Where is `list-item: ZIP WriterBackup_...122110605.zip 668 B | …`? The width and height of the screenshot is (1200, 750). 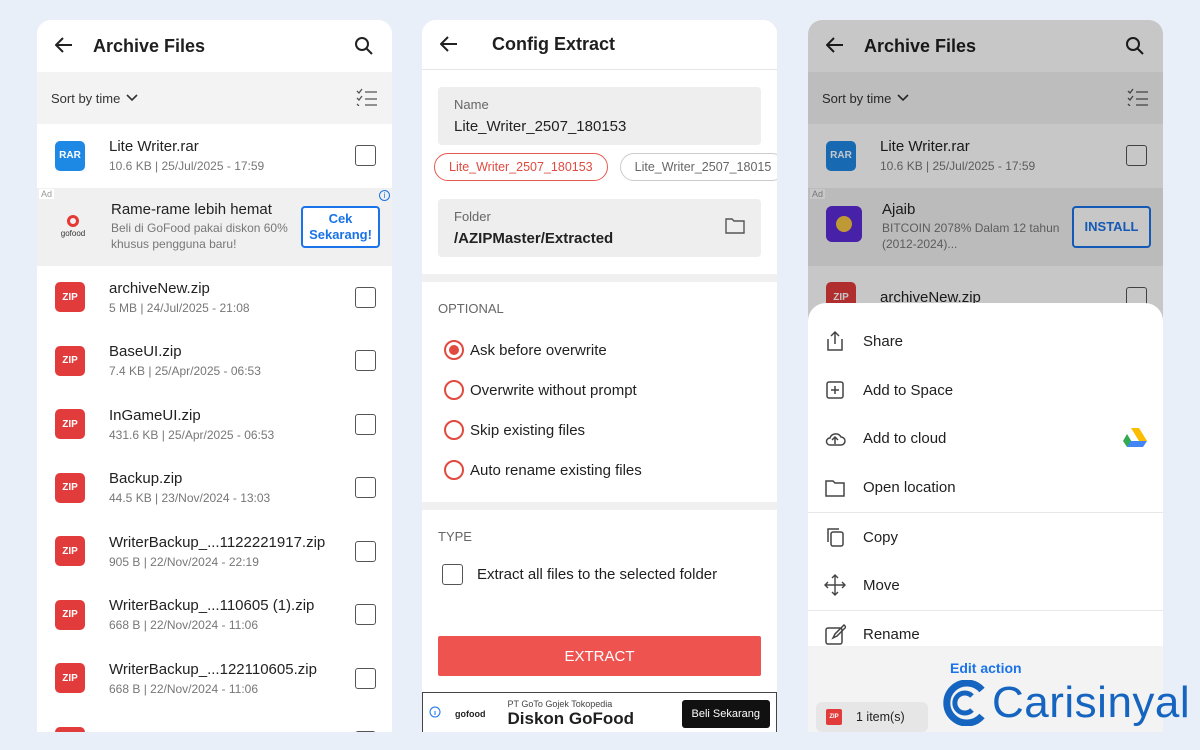 list-item: ZIP WriterBackup_...122110605.zip 668 B | … is located at coordinates (214, 679).